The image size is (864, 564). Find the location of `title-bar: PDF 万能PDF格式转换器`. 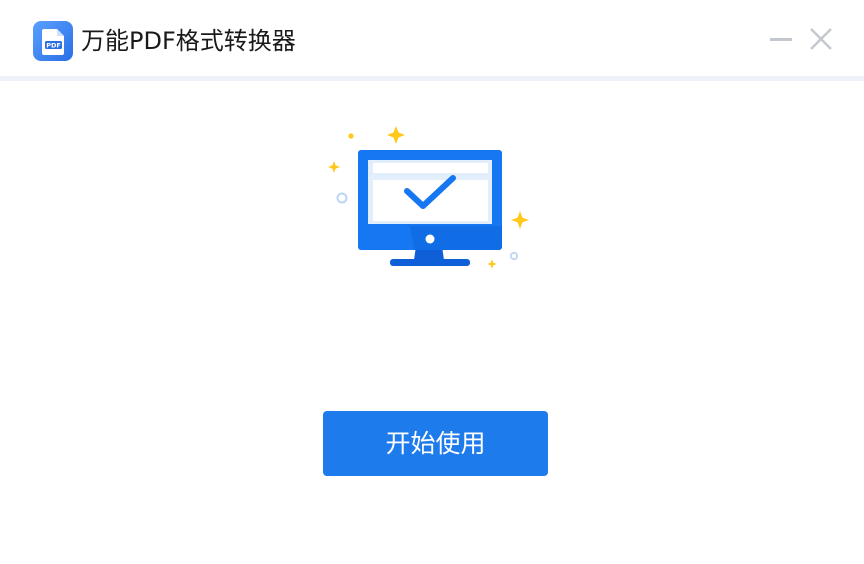

title-bar: PDF 万能PDF格式转换器 is located at coordinates (432, 38).